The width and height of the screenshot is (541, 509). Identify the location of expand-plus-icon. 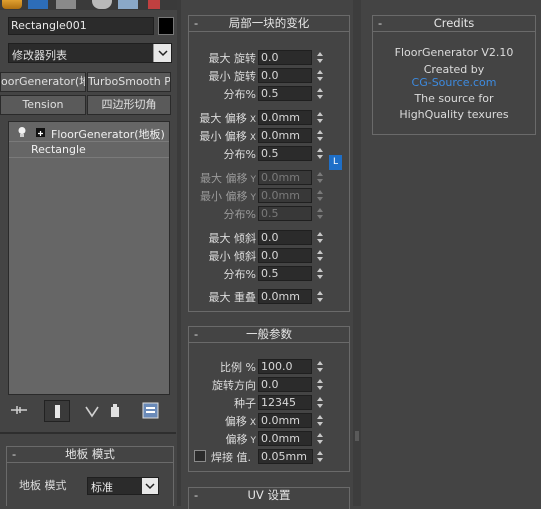
(40, 132).